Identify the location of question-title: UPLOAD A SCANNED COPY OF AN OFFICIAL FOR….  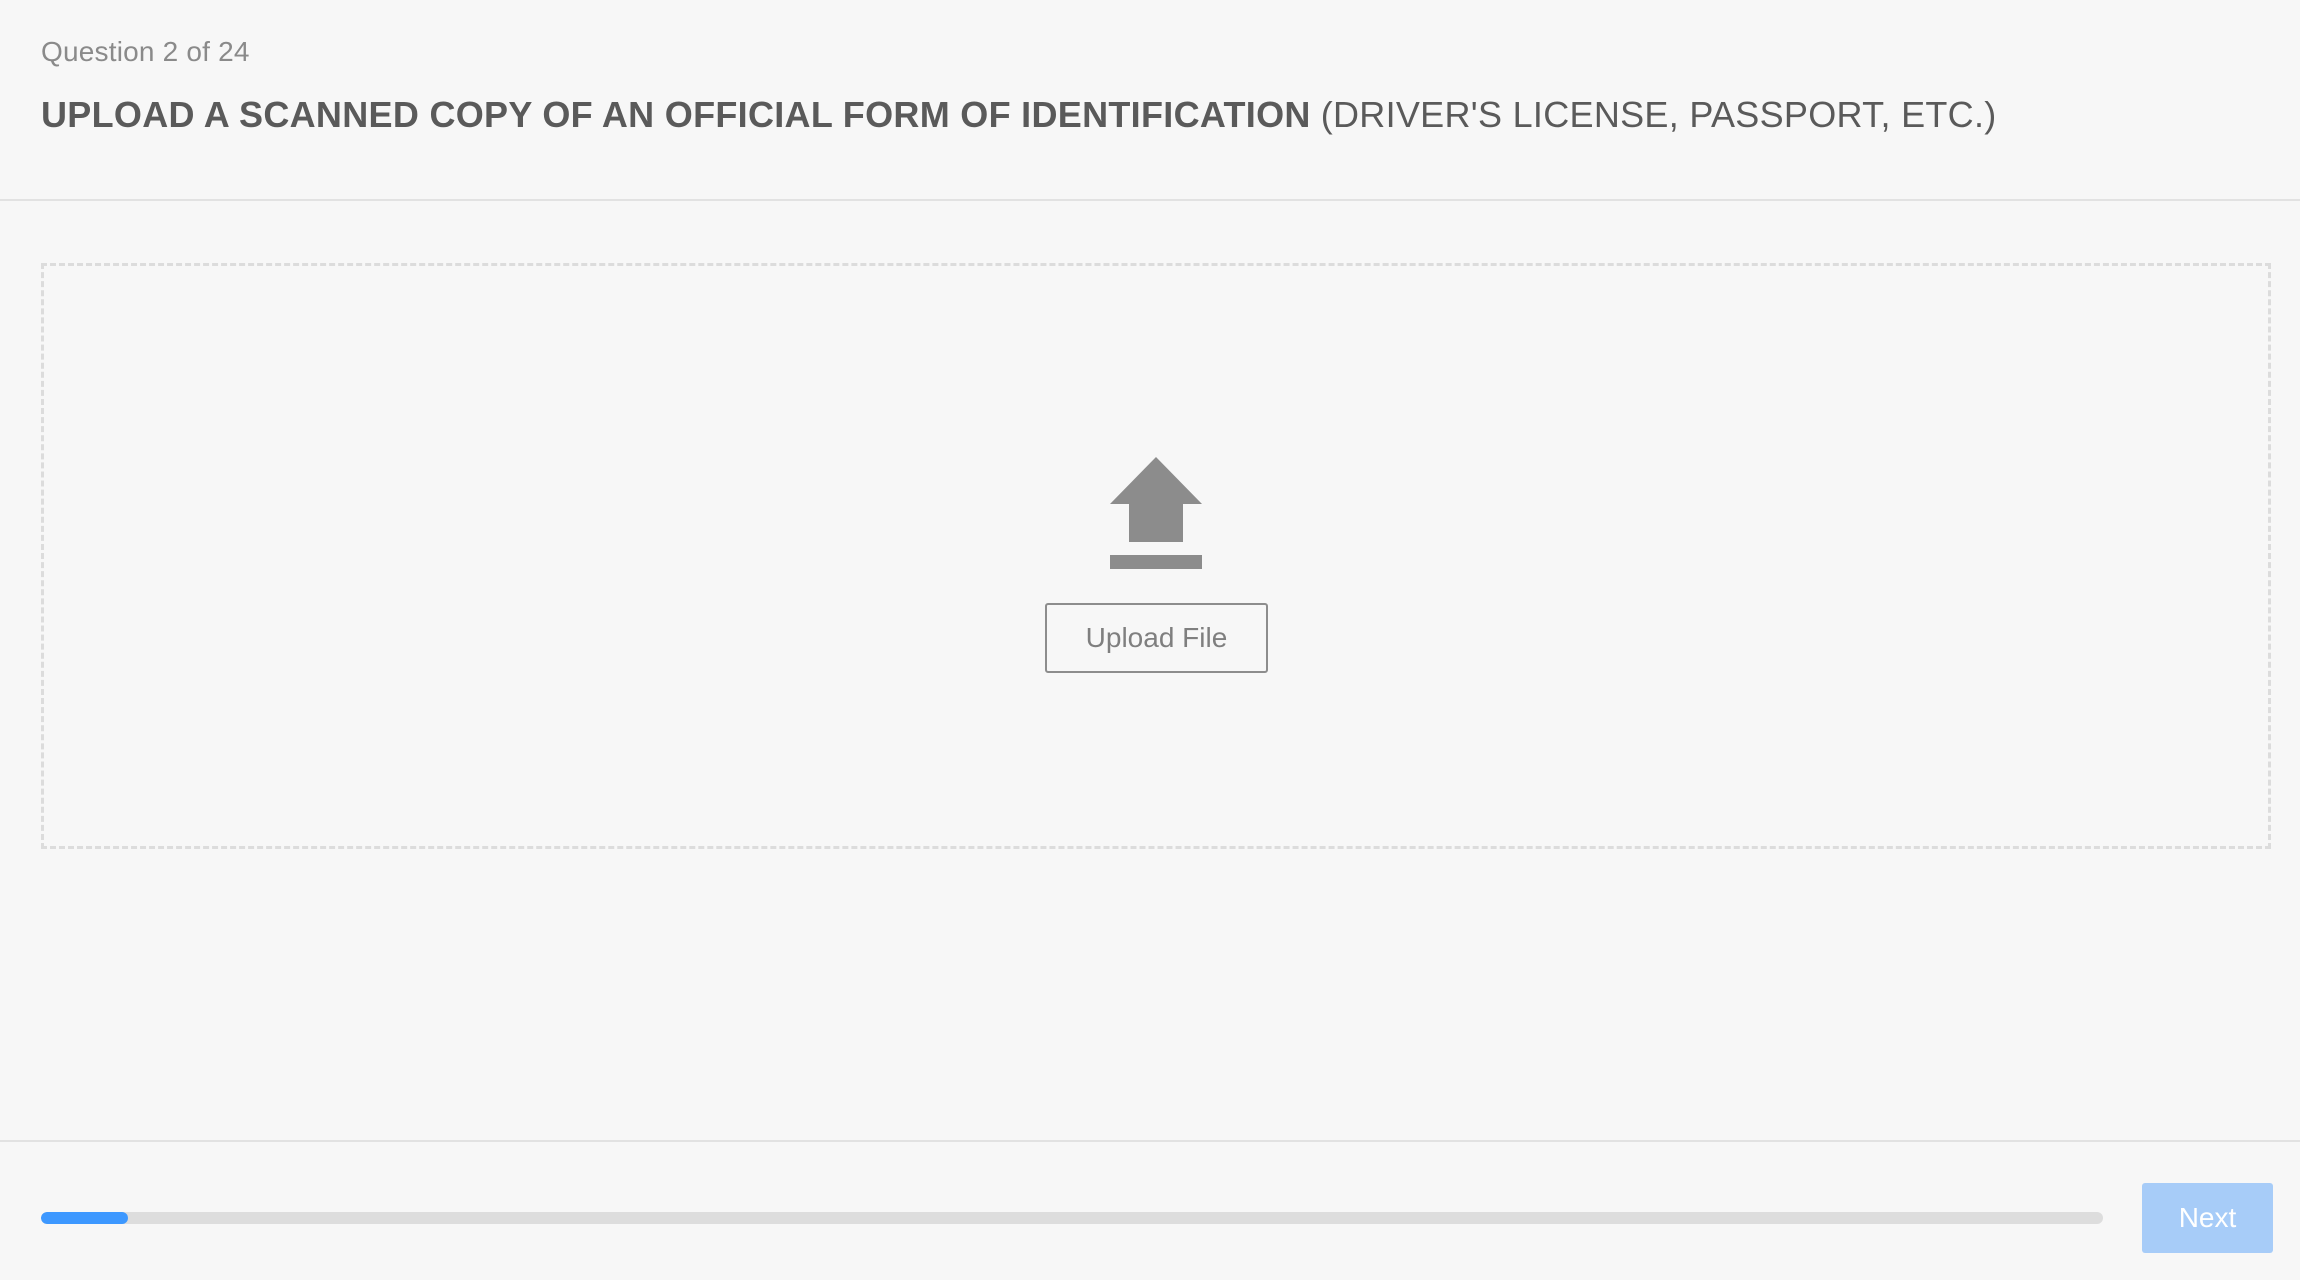
(1019, 115).